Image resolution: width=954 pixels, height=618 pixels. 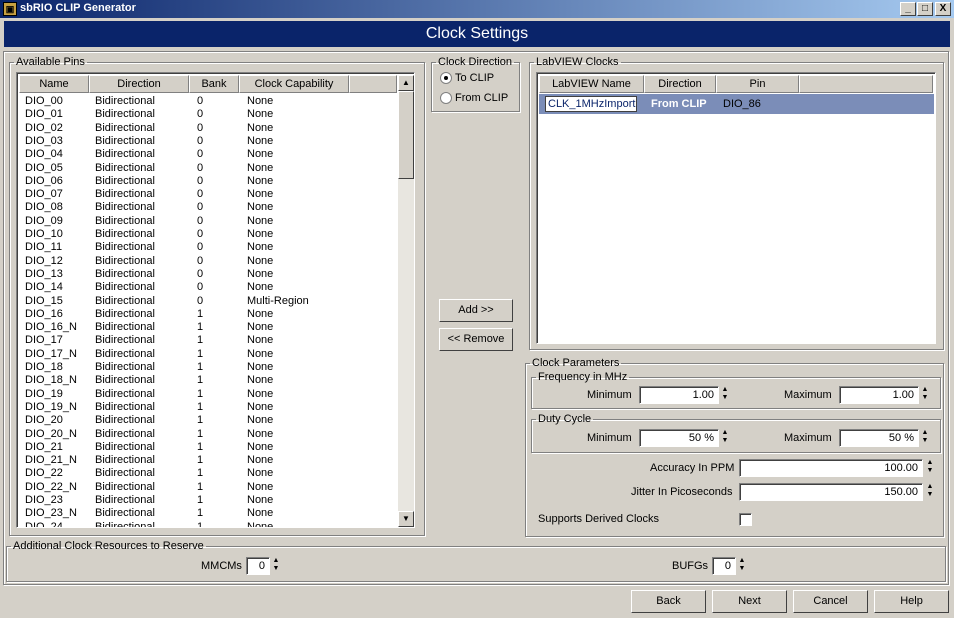 What do you see at coordinates (668, 601) in the screenshot?
I see `back-button: Back` at bounding box center [668, 601].